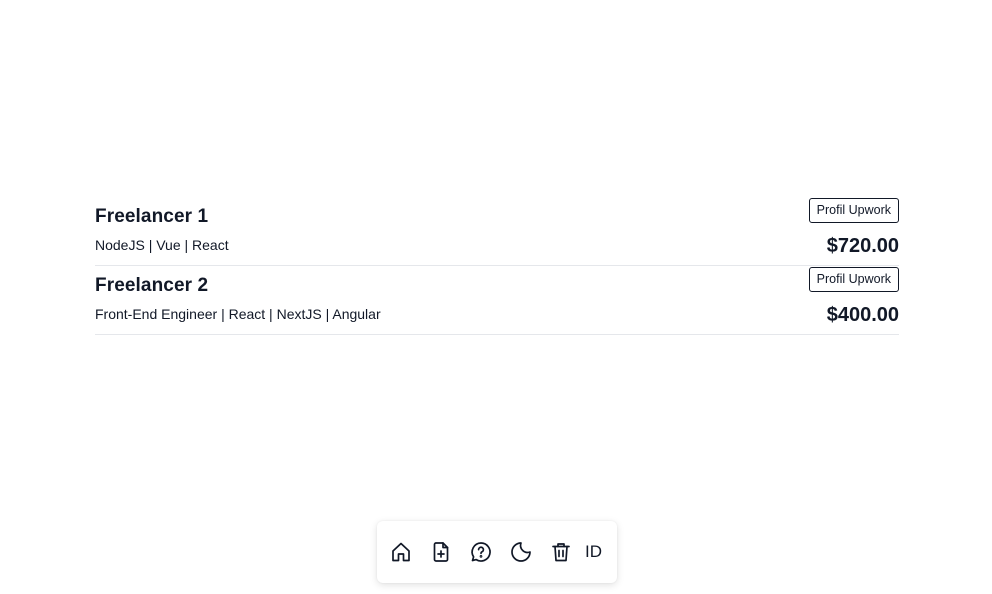 The width and height of the screenshot is (992, 594). Describe the element at coordinates (401, 552) in the screenshot. I see `home-icon` at that location.